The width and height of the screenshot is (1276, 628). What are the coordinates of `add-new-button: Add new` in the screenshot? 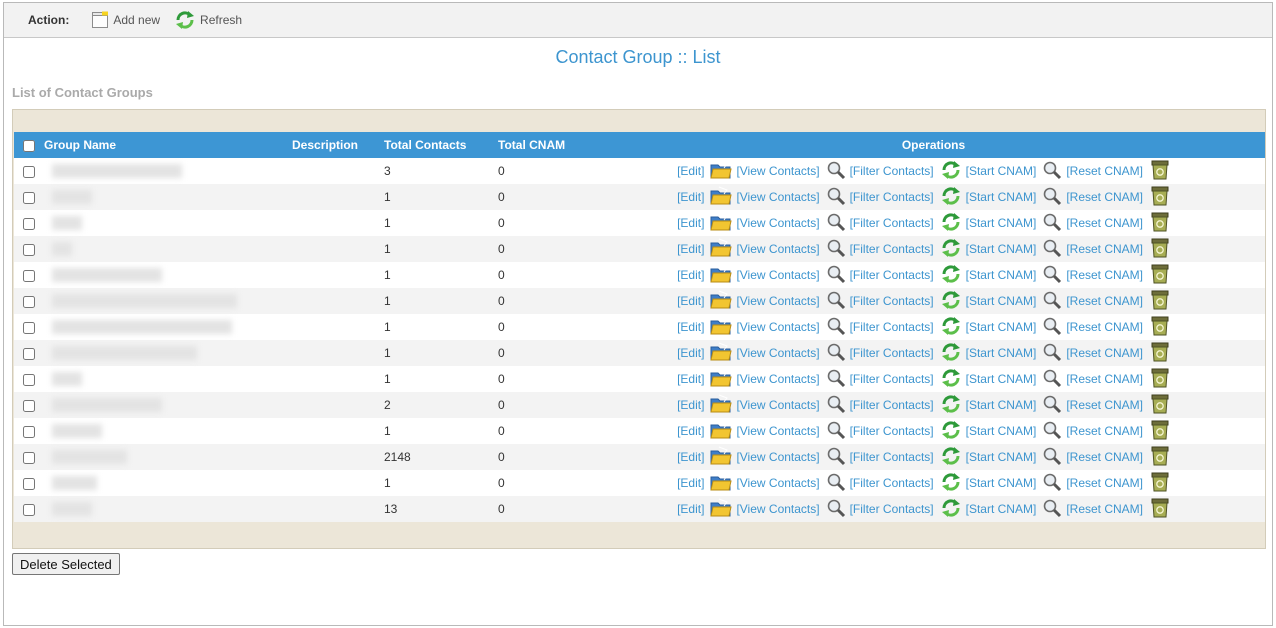 It's located at (125, 20).